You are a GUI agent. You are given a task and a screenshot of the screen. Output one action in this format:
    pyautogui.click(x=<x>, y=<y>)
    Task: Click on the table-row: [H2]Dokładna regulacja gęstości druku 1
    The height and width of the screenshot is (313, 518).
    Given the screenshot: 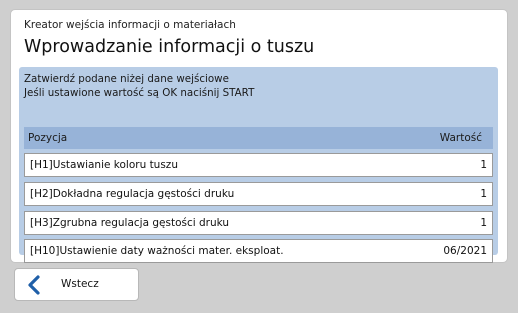 What is the action you would take?
    pyautogui.click(x=258, y=194)
    